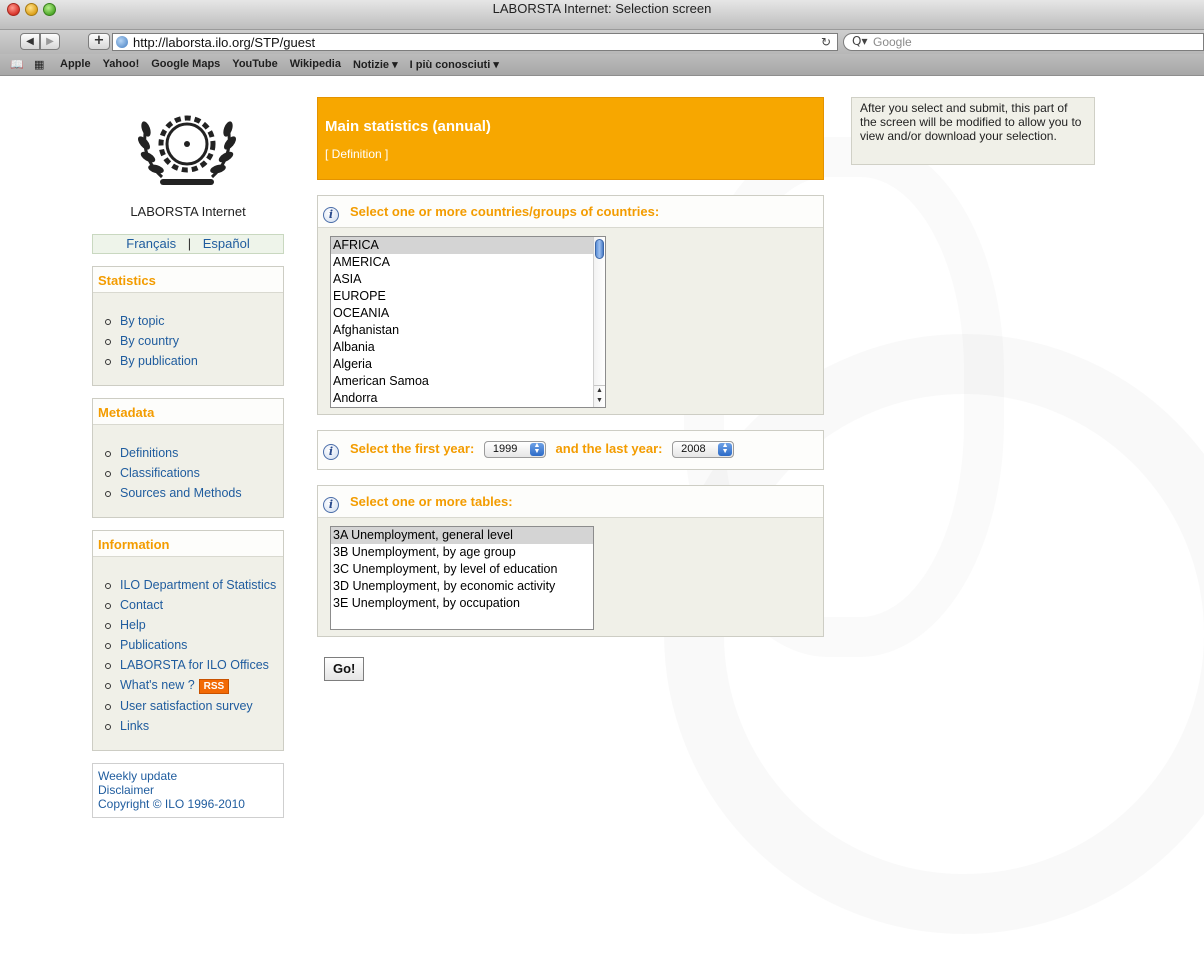 The image size is (1204, 954). I want to click on window-title: LABORSTA Internet: Selection screen, so click(602, 8).